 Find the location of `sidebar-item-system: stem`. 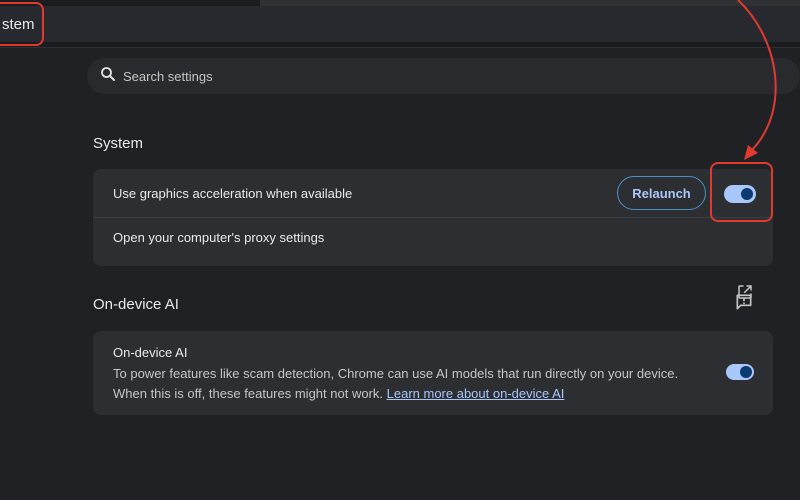

sidebar-item-system: stem is located at coordinates (22, 24).